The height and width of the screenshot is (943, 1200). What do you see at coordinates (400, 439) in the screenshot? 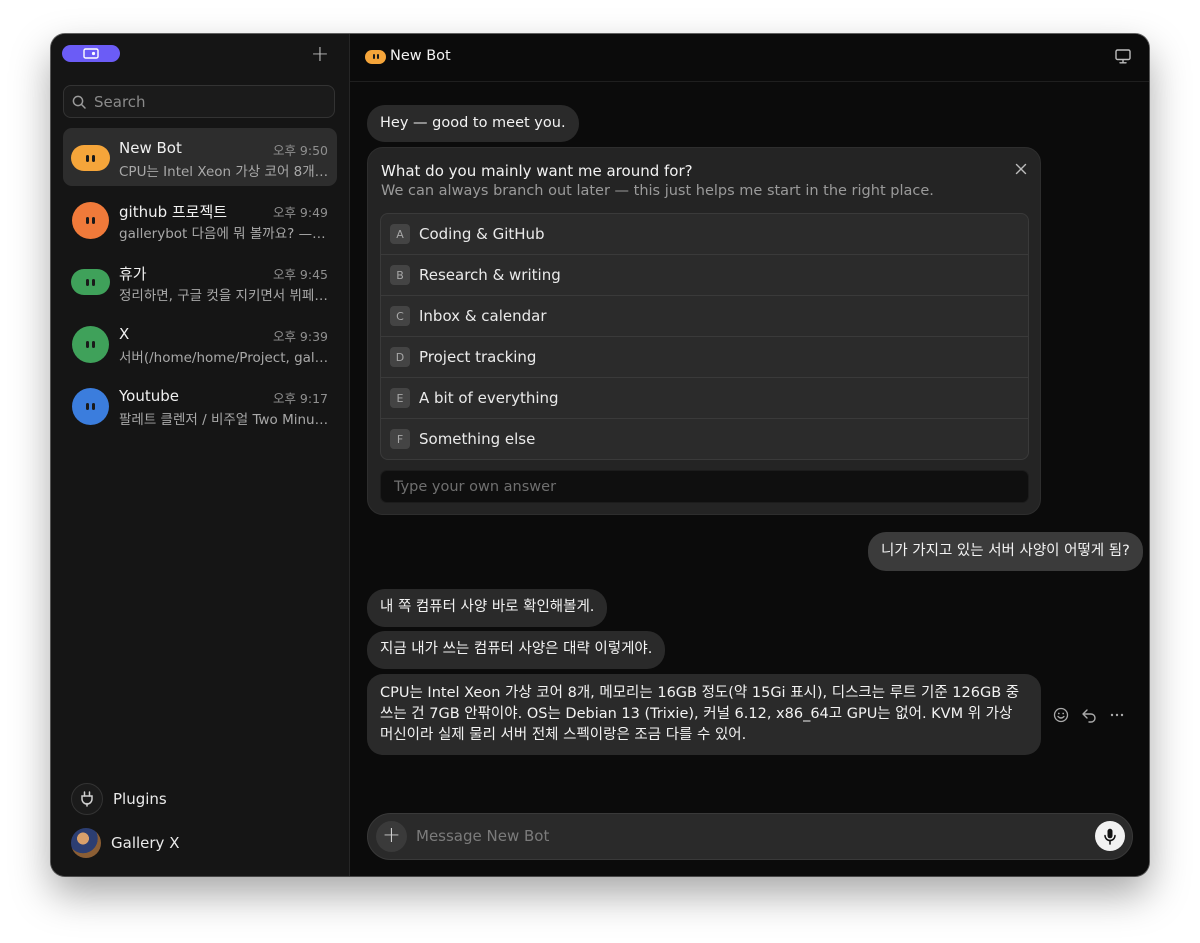
I see `option-key: F` at bounding box center [400, 439].